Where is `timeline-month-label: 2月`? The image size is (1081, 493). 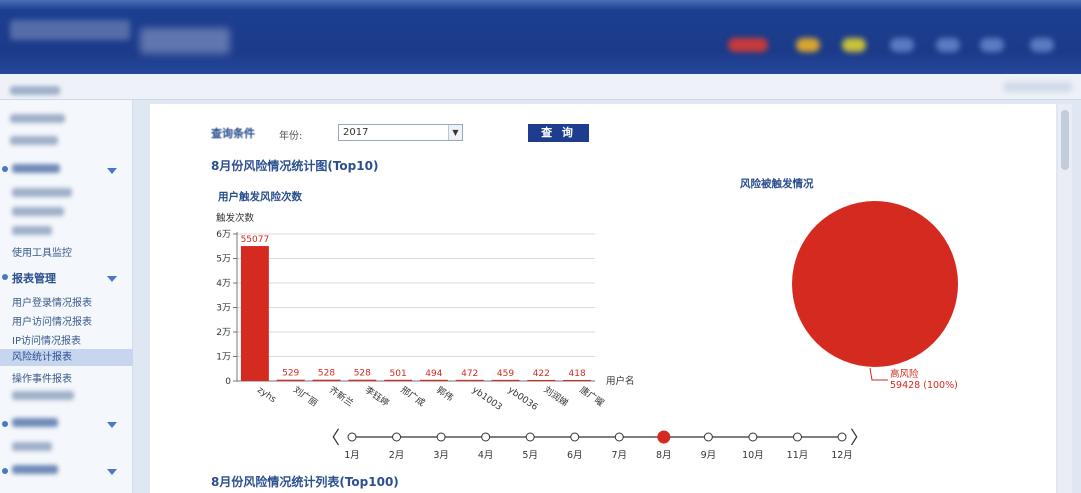
timeline-month-label: 2月 is located at coordinates (397, 455).